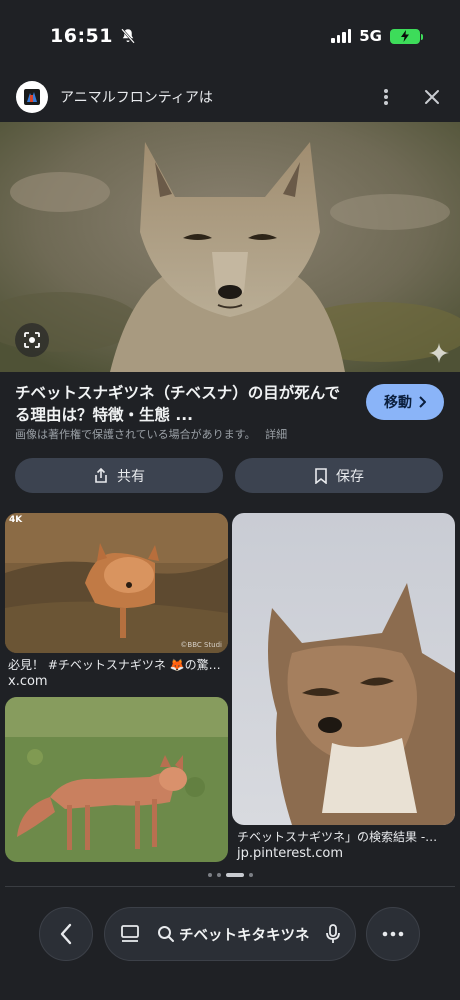 Image resolution: width=460 pixels, height=1000 pixels. I want to click on chevron-left-icon, so click(66, 934).